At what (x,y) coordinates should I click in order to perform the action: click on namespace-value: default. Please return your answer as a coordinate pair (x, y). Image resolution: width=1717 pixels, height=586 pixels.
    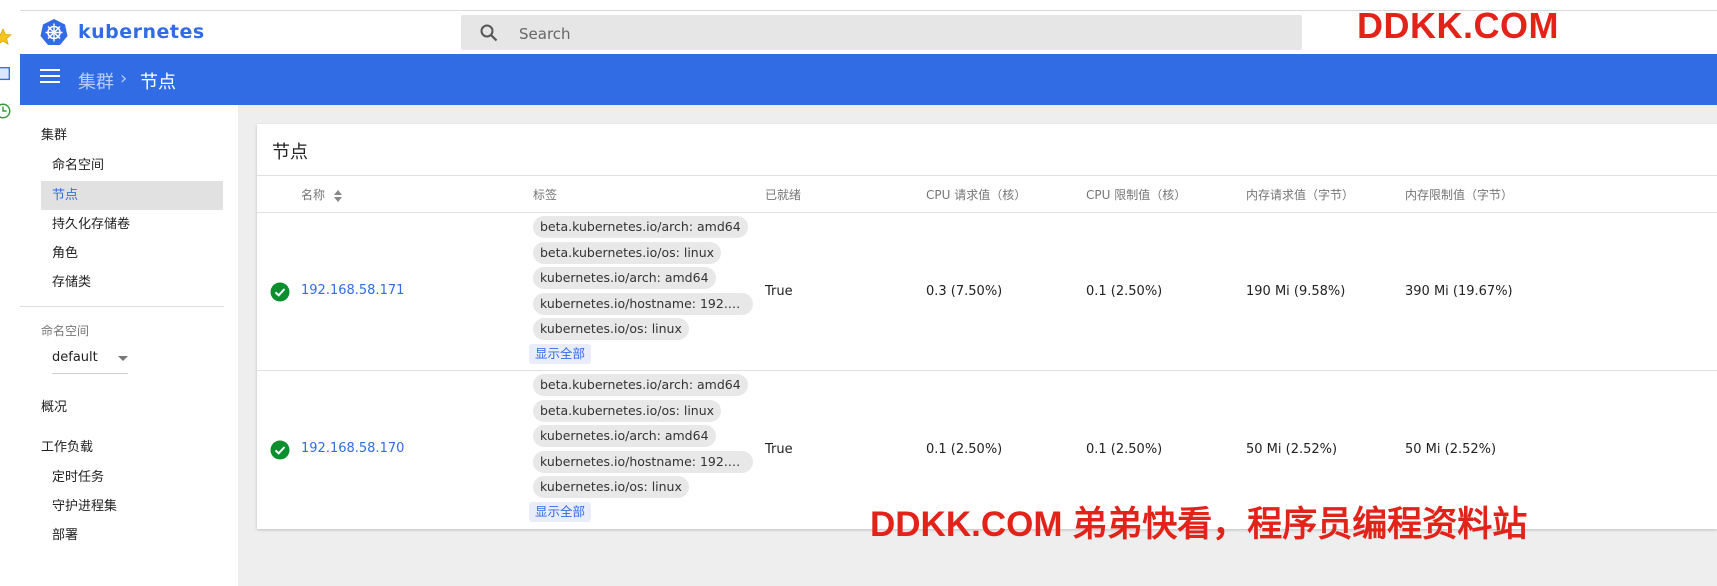
    Looking at the image, I should click on (75, 357).